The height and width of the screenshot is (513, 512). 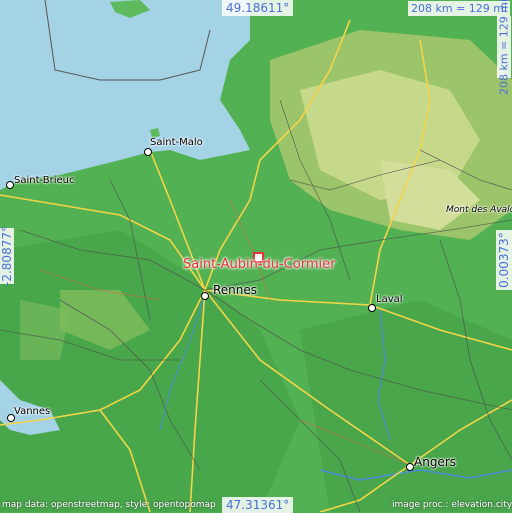 What do you see at coordinates (205, 296) in the screenshot?
I see `city-marker-rennes` at bounding box center [205, 296].